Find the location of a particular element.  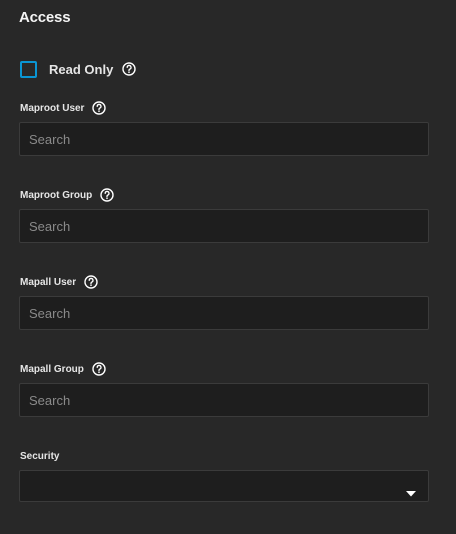

read-only-row: Read Only is located at coordinates (78, 69).